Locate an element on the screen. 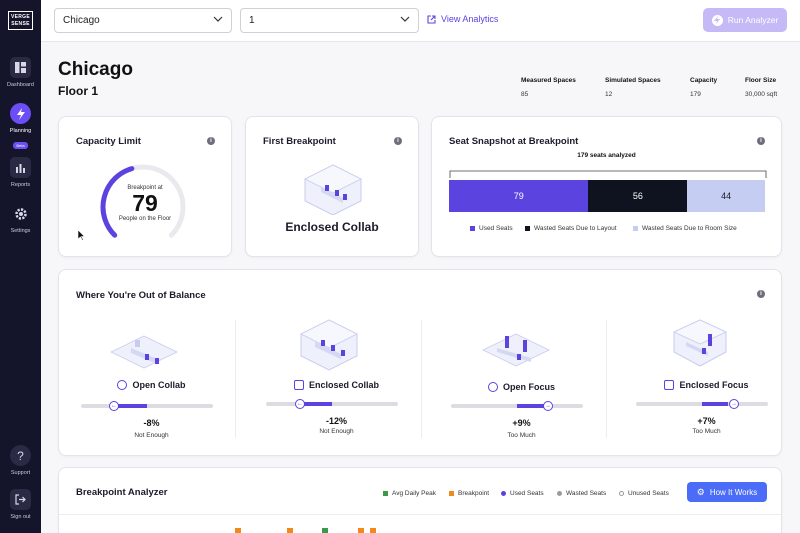 The height and width of the screenshot is (533, 800). stat-value: 12 is located at coordinates (609, 94).